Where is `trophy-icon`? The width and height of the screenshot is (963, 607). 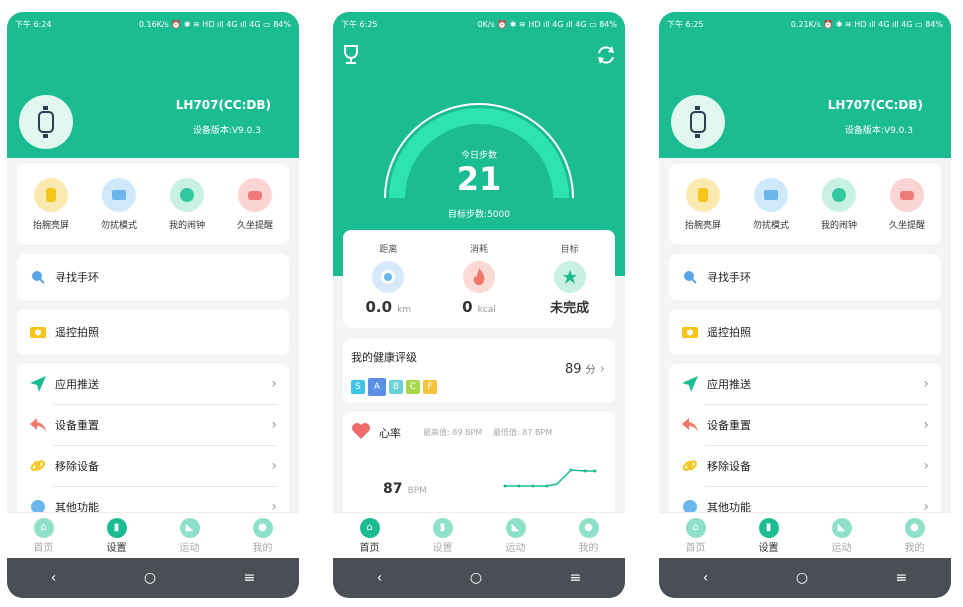 trophy-icon is located at coordinates (351, 57).